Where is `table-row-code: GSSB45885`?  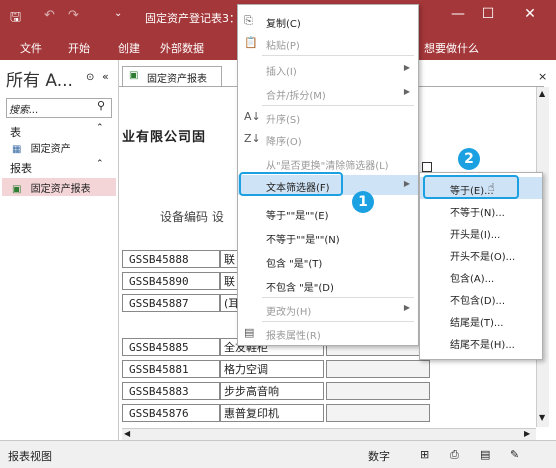
table-row-code: GSSB45885 is located at coordinates (171, 347).